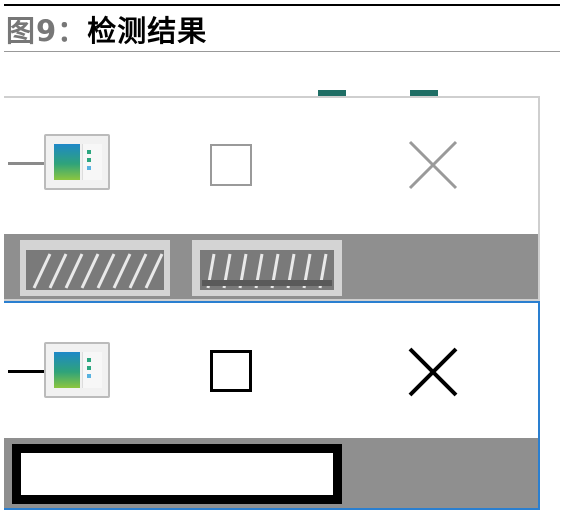  Describe the element at coordinates (282, 51) in the screenshot. I see `header-bottom-rule` at that location.